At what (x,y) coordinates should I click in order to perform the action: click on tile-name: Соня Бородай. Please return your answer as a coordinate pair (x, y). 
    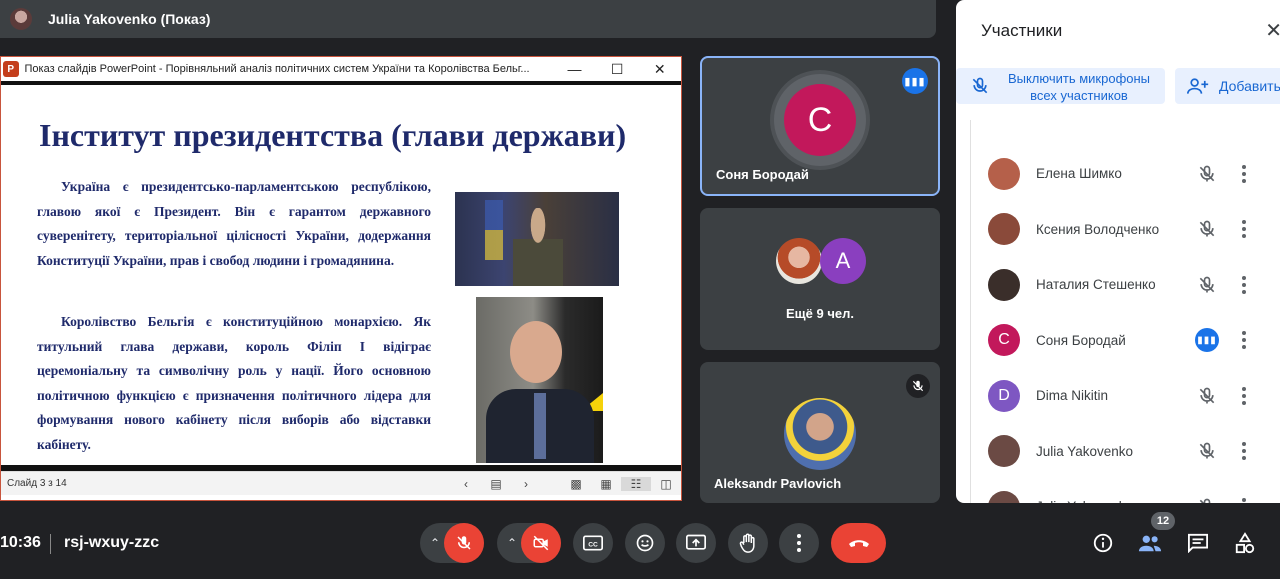
    Looking at the image, I should click on (762, 174).